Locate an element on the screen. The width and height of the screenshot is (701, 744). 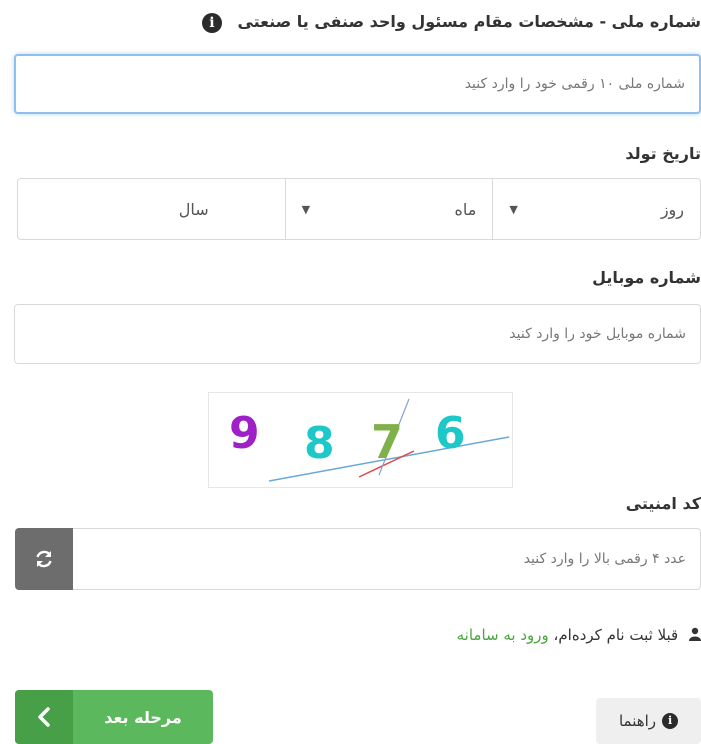
next-step-button: مرحله بعد is located at coordinates (114, 717).